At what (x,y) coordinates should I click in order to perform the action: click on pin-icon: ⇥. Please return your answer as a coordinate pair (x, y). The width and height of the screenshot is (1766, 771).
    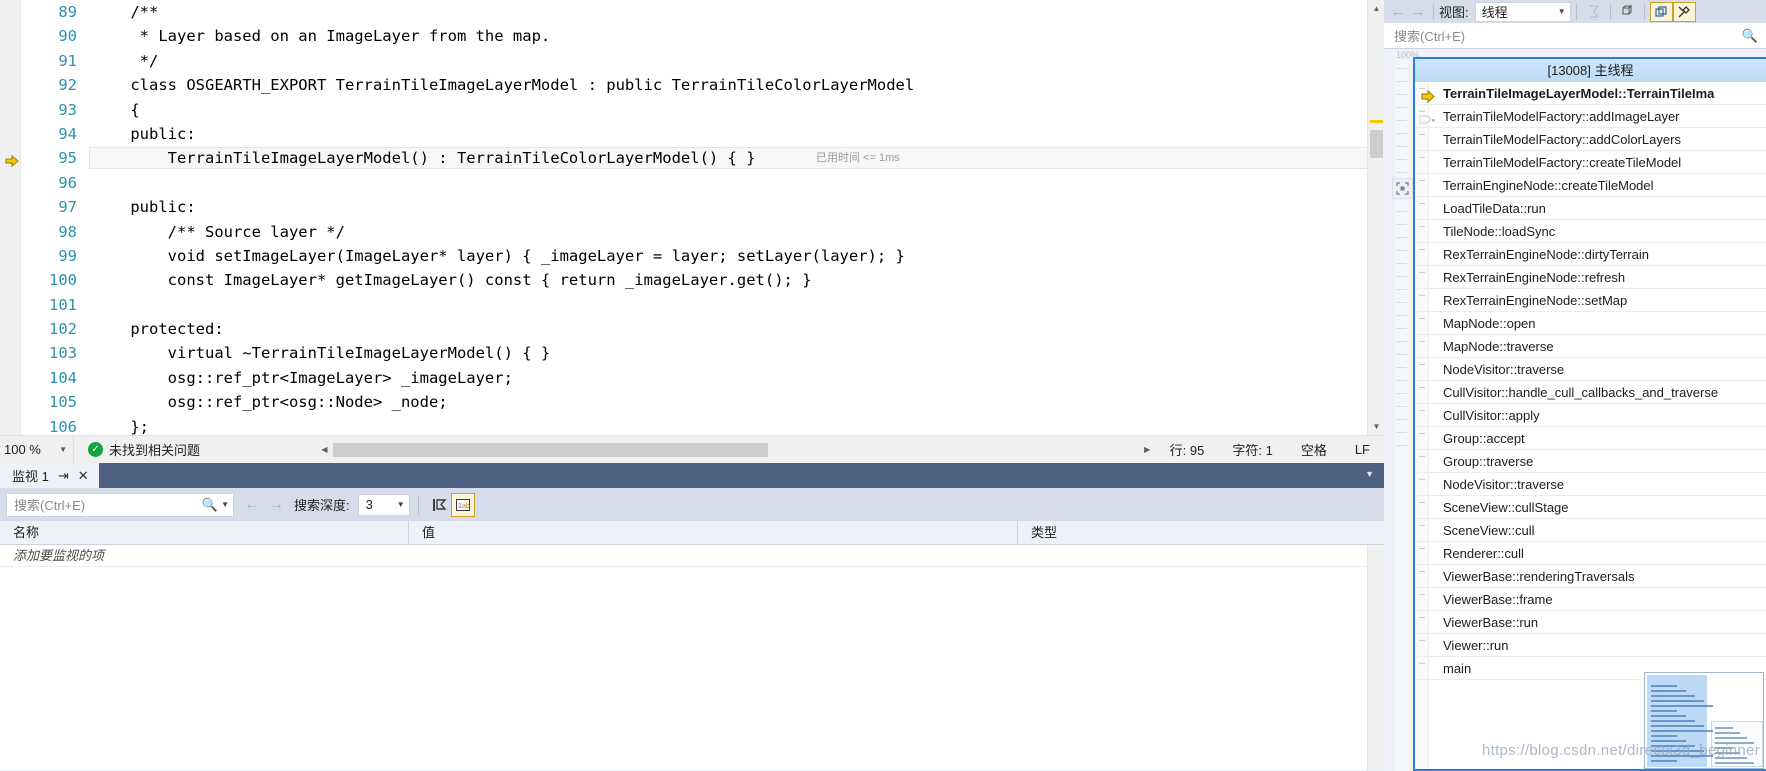
    Looking at the image, I should click on (63, 476).